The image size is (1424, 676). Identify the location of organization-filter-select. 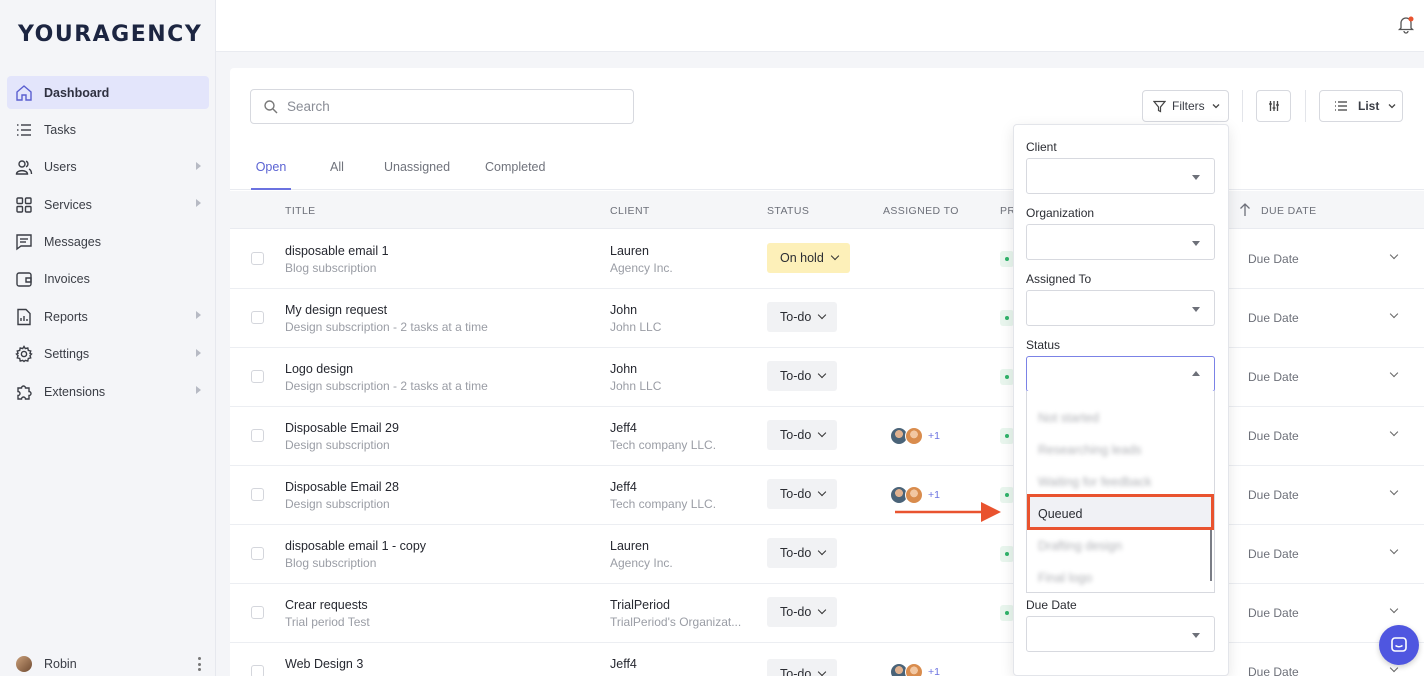
(1120, 242).